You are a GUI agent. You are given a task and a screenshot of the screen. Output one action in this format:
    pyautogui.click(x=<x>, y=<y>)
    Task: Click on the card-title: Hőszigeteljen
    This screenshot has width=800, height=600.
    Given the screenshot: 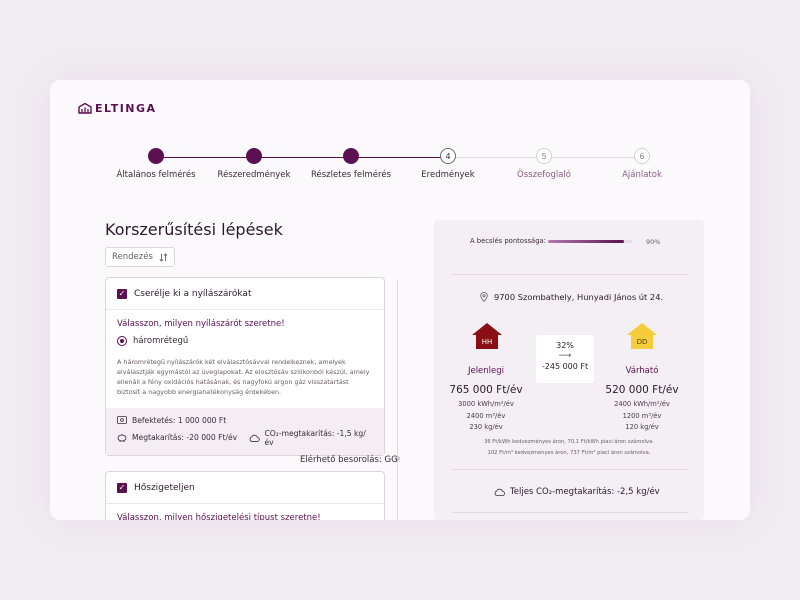 What is the action you would take?
    pyautogui.click(x=164, y=488)
    